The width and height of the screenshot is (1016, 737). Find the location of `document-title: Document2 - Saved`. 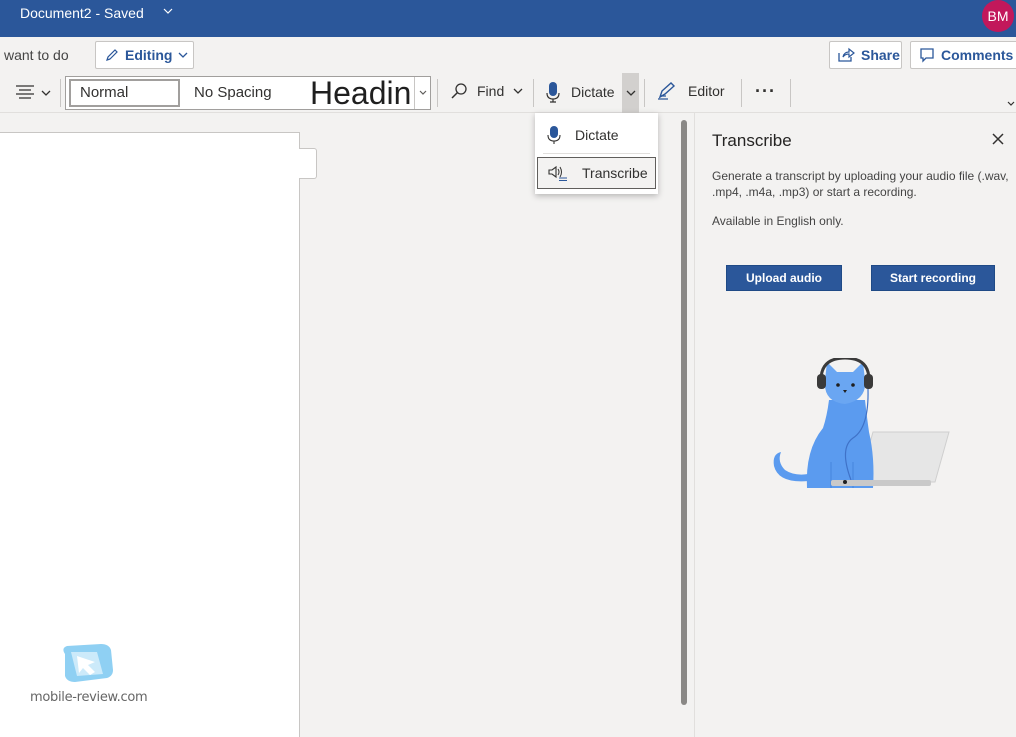

document-title: Document2 - Saved is located at coordinates (82, 13).